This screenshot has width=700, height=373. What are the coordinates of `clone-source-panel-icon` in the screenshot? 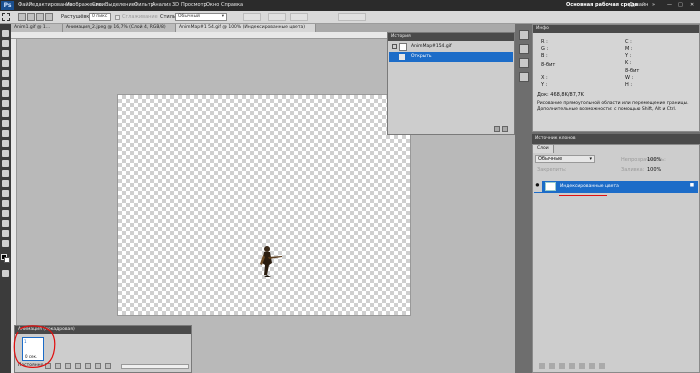 It's located at (524, 77).